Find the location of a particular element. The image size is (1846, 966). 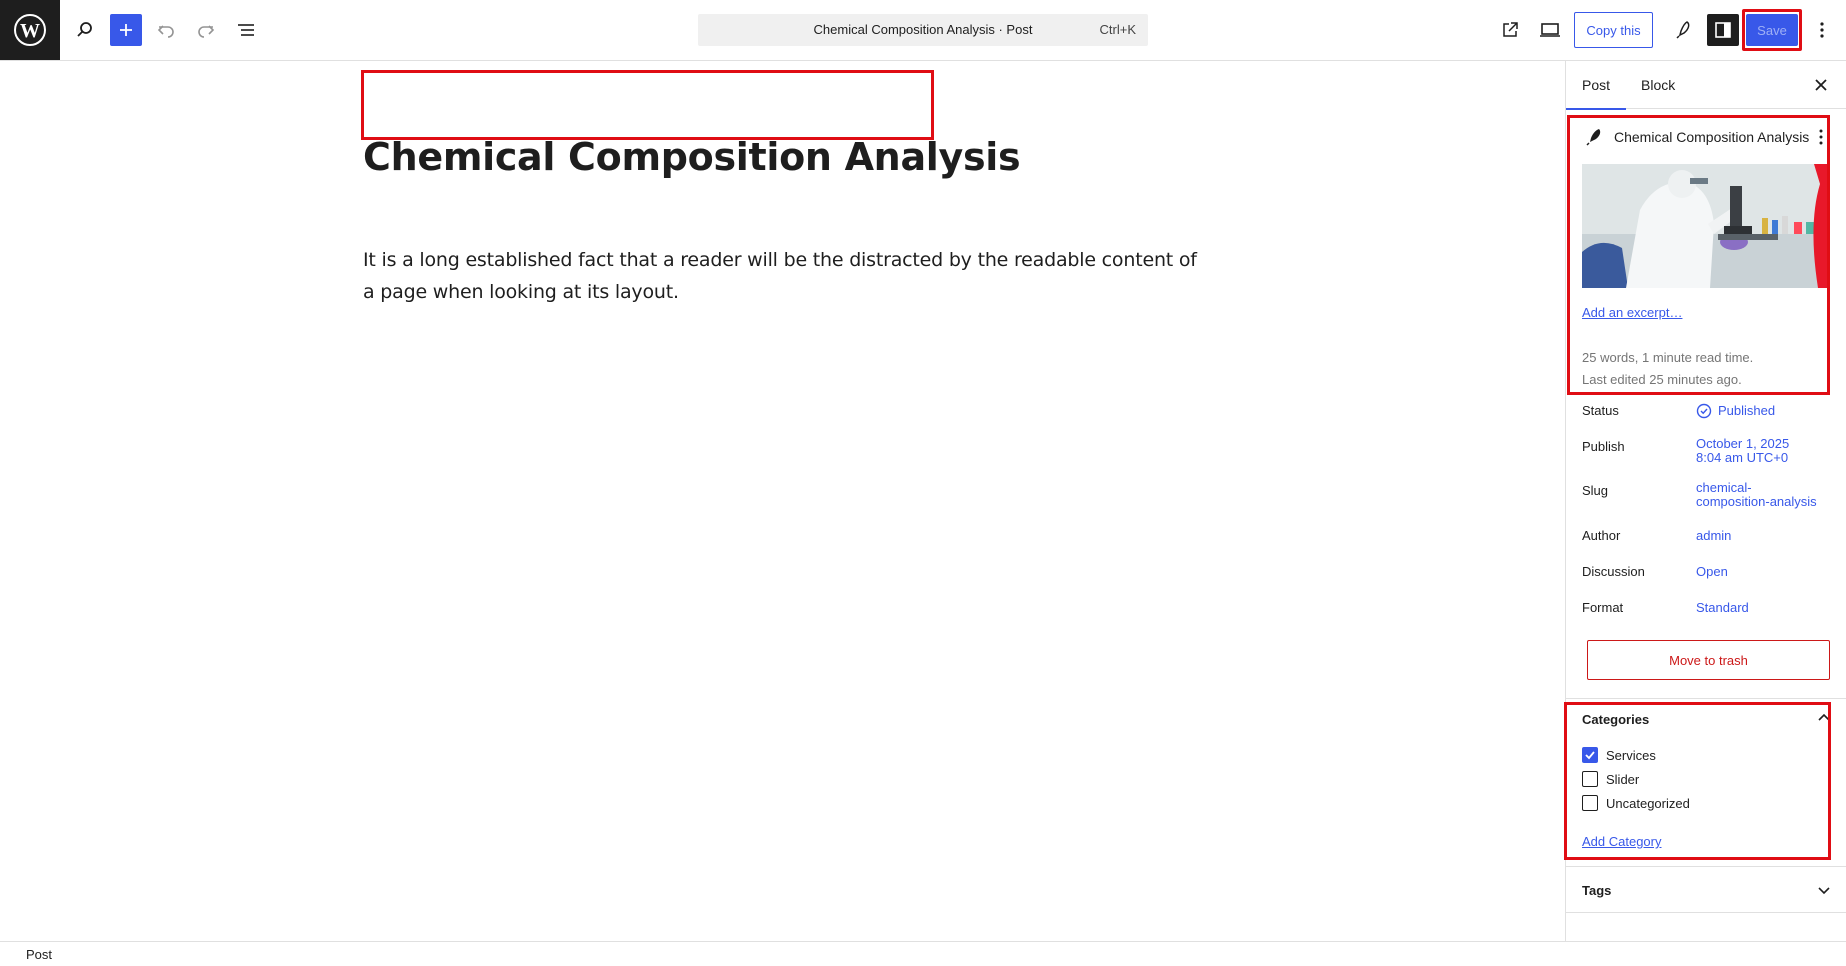

feather-icon is located at coordinates (1593, 137).